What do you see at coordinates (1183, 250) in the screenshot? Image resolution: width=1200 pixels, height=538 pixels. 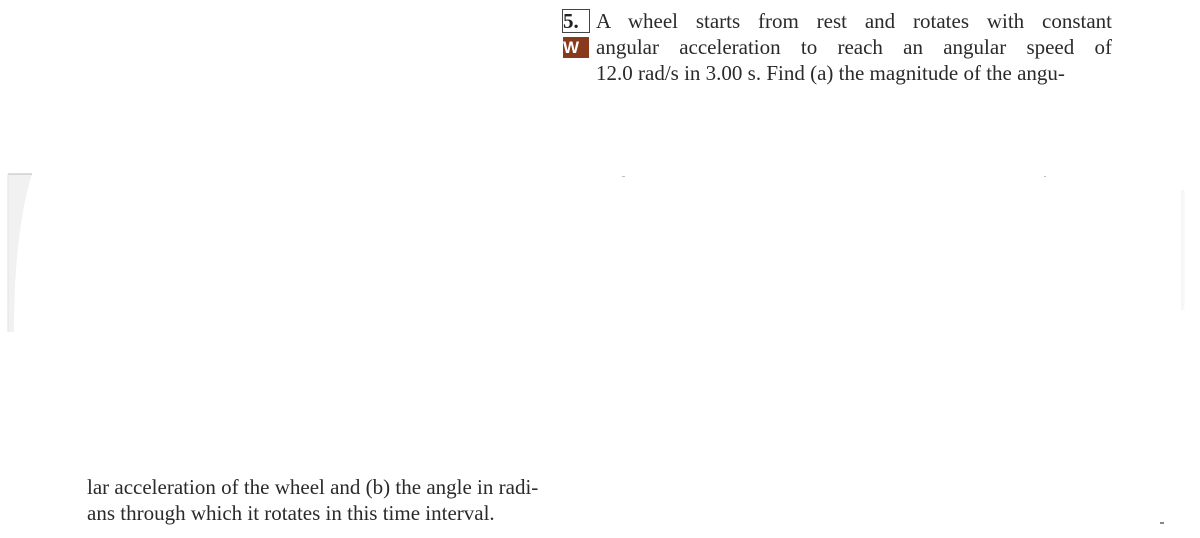 I see `page-right-edge-artifact` at bounding box center [1183, 250].